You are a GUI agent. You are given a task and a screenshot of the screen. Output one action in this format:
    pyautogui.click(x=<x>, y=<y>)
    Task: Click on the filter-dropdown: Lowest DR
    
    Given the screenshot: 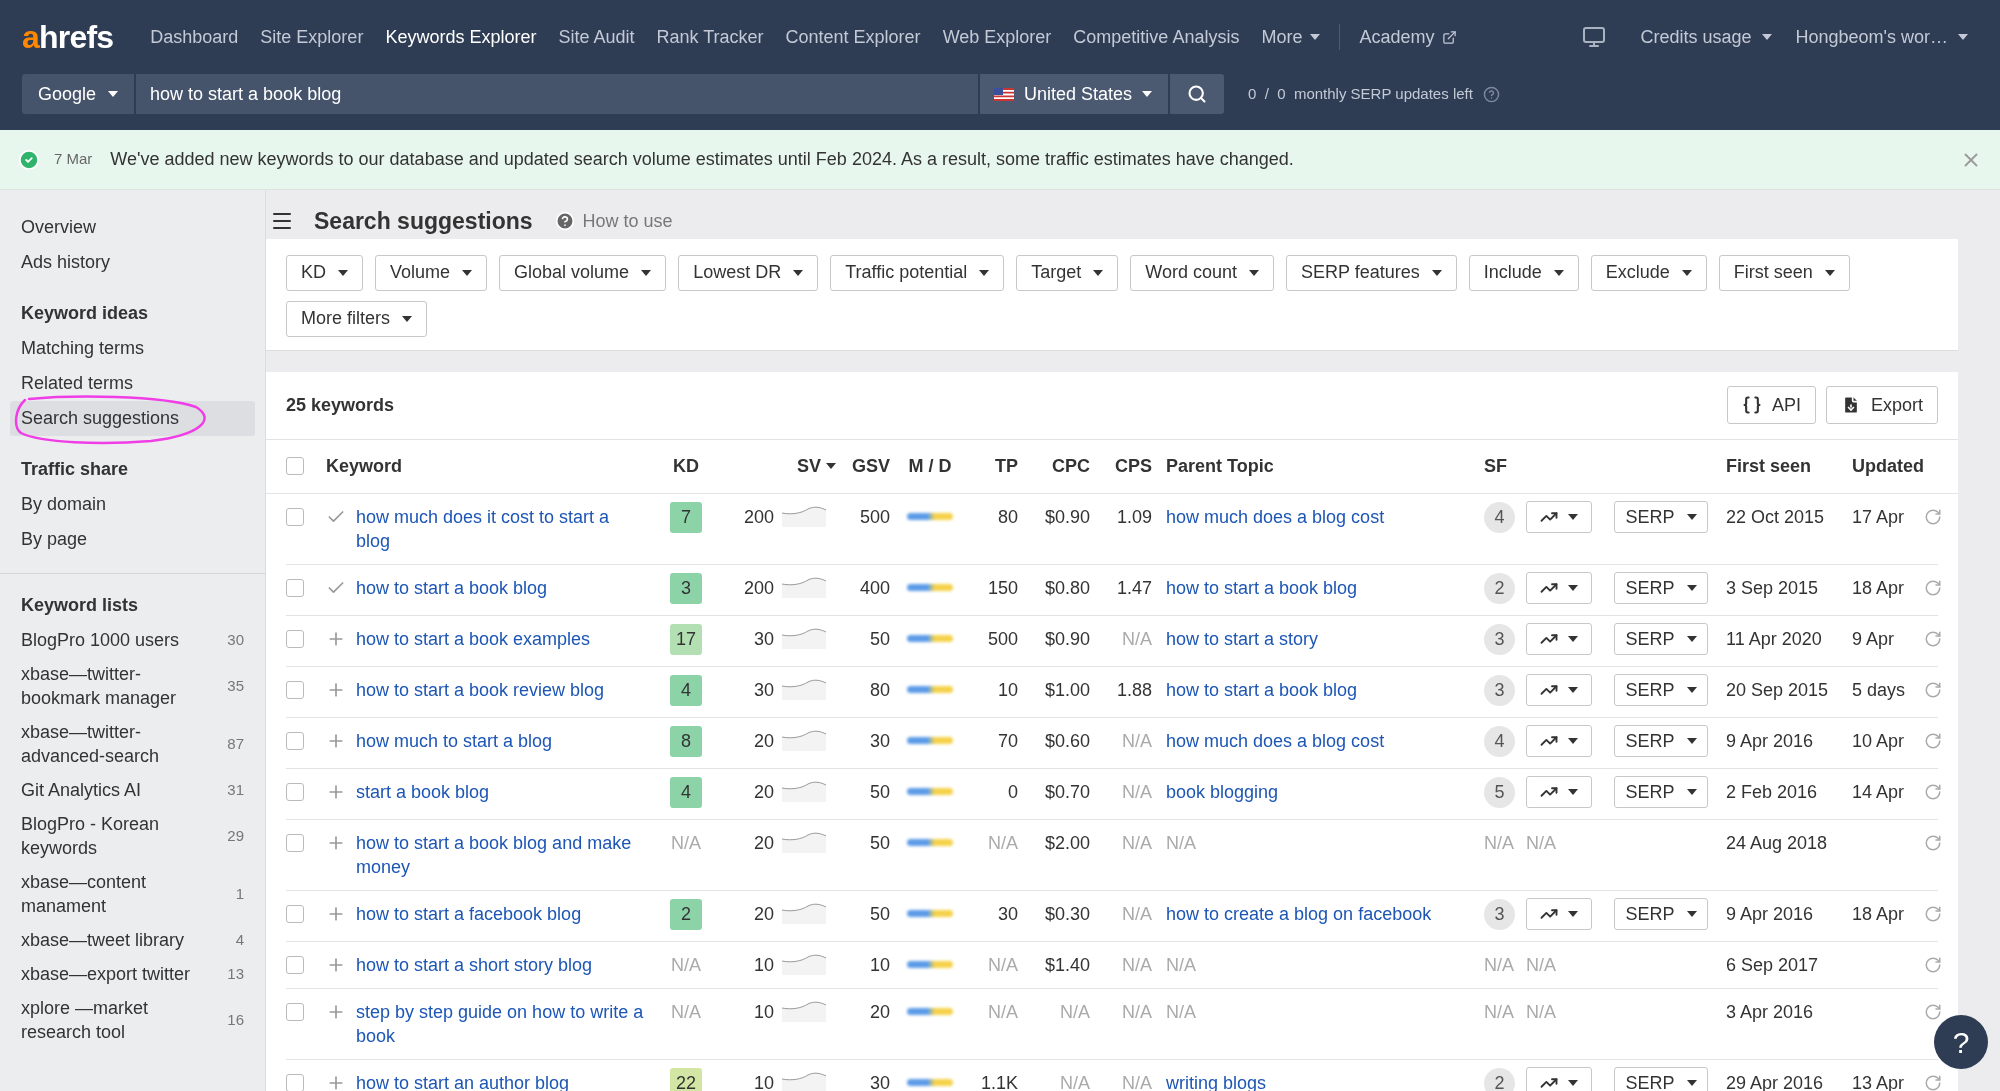 What is the action you would take?
    pyautogui.click(x=748, y=272)
    